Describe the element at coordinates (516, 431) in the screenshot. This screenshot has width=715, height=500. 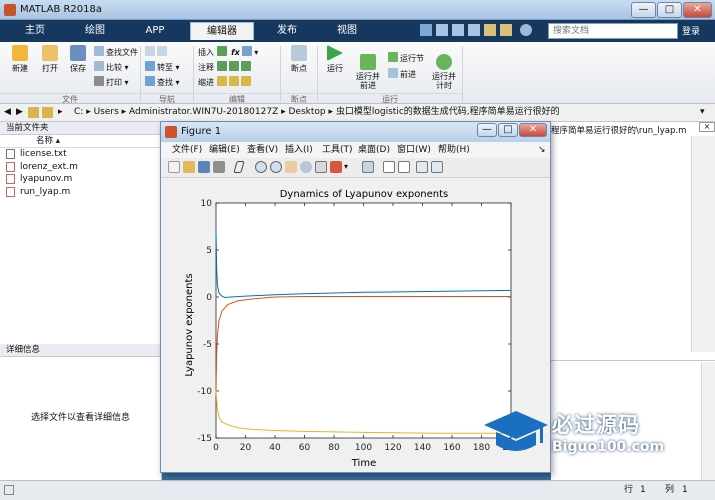
I see `graduation-cap-icon` at that location.